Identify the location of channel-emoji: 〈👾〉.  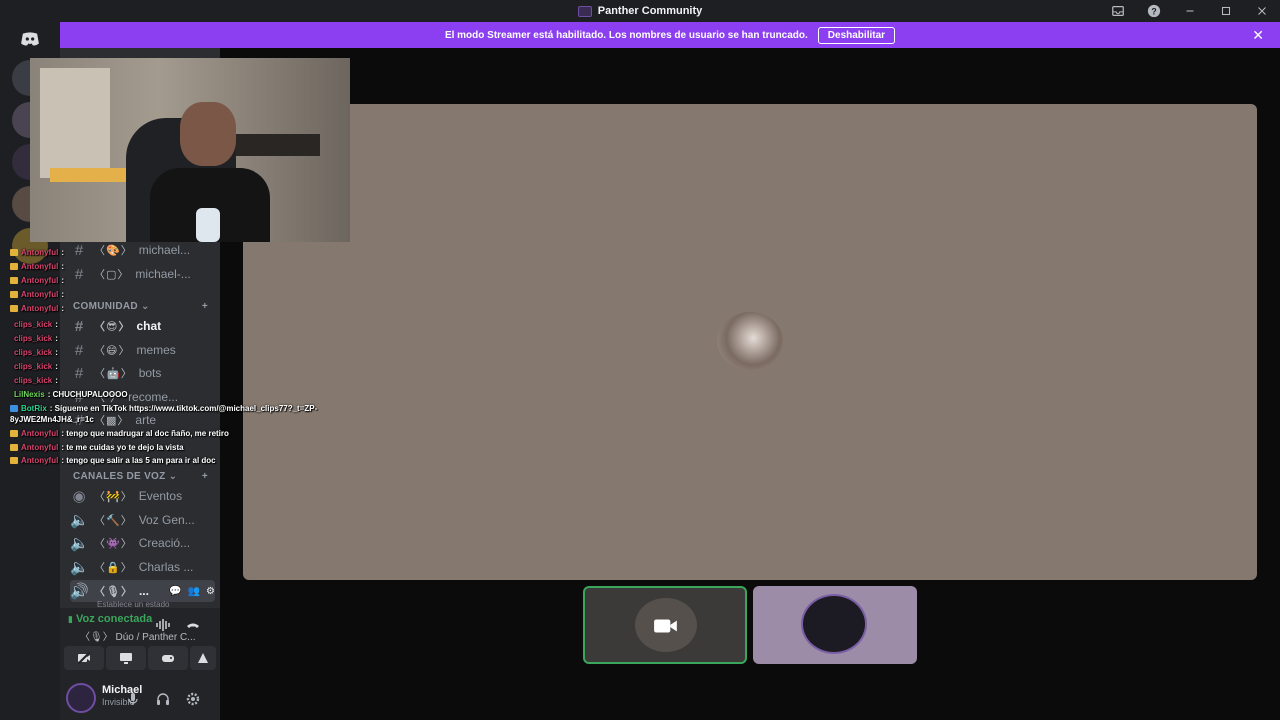
(113, 544).